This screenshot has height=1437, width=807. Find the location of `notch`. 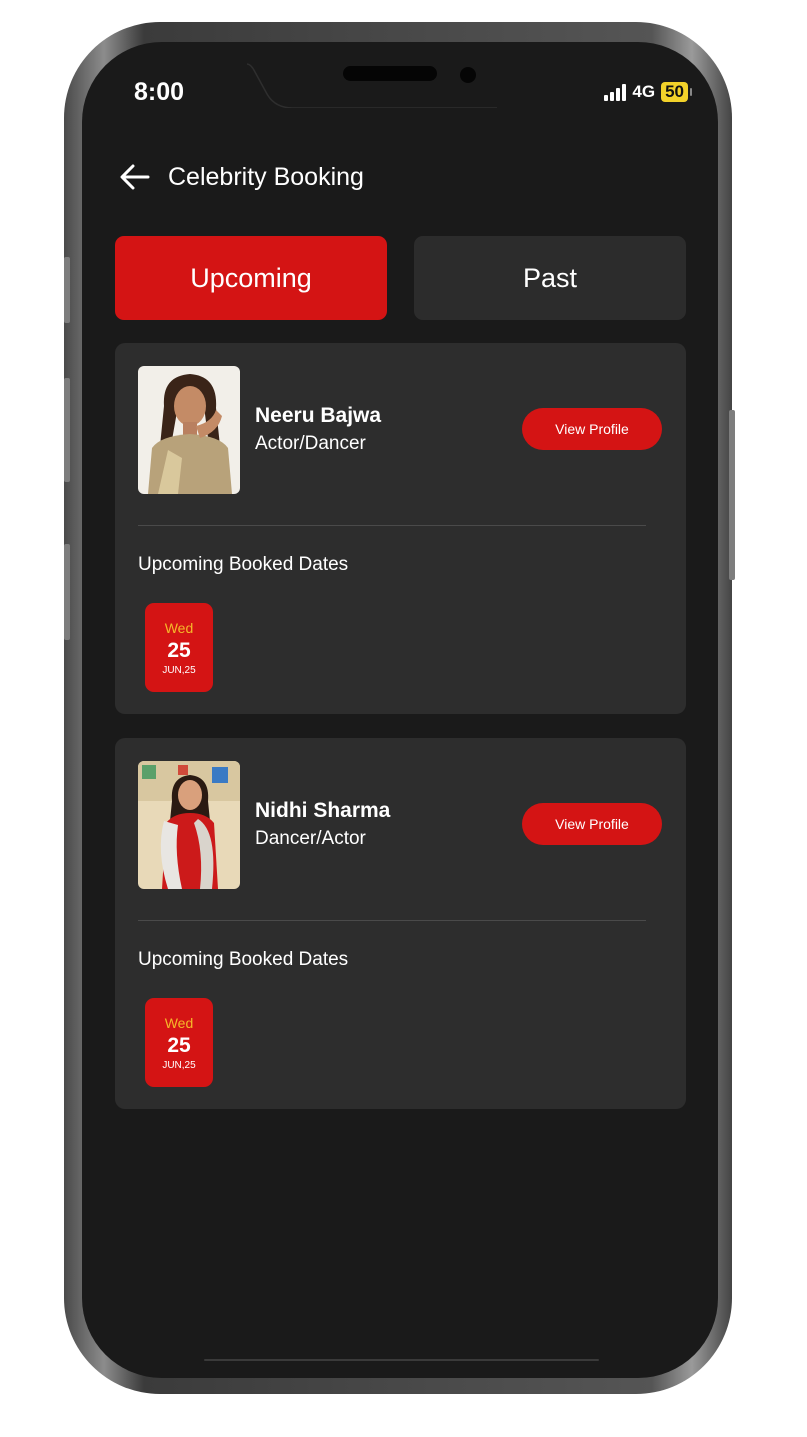

notch is located at coordinates (392, 75).